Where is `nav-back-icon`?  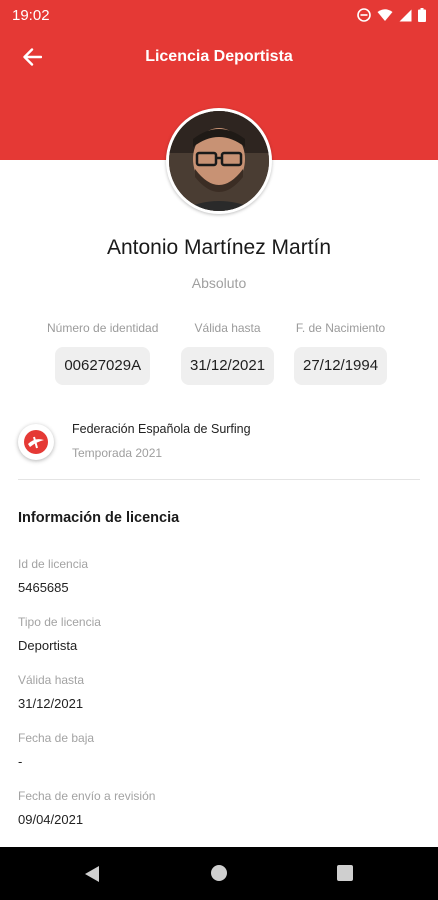
nav-back-icon is located at coordinates (92, 876).